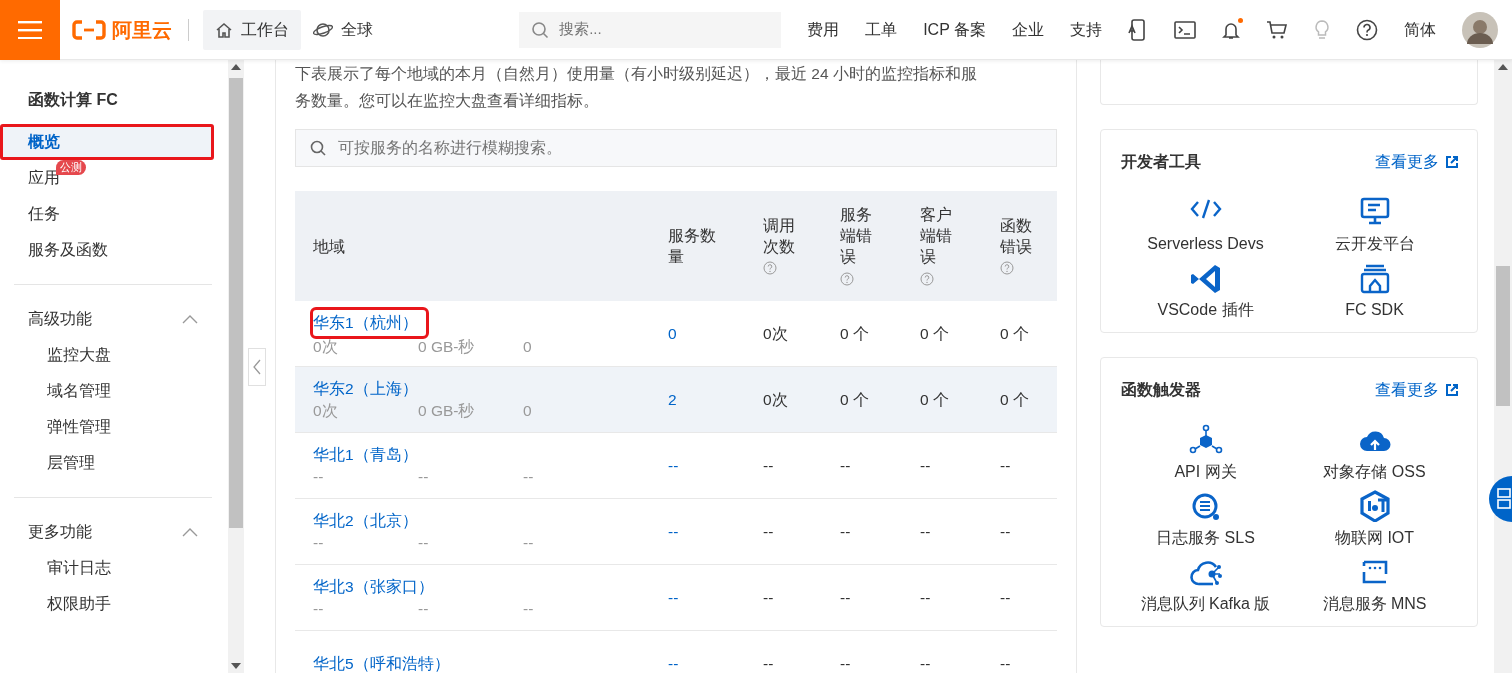 This screenshot has height=673, width=1512. Describe the element at coordinates (1374, 292) in the screenshot. I see `tool-link: FC SDK` at that location.